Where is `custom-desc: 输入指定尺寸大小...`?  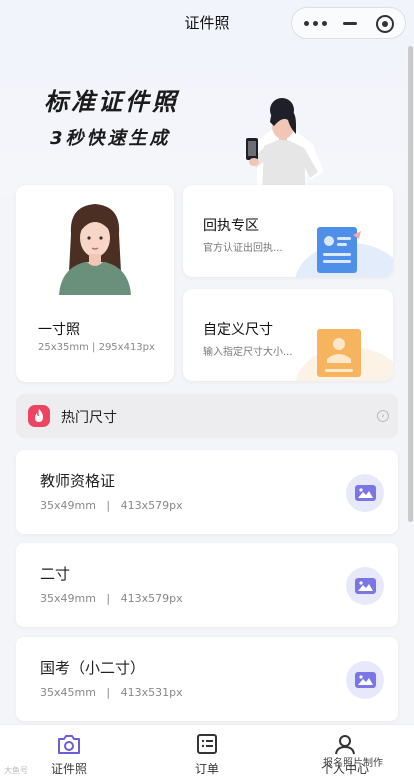 custom-desc: 输入指定尺寸大小... is located at coordinates (248, 352).